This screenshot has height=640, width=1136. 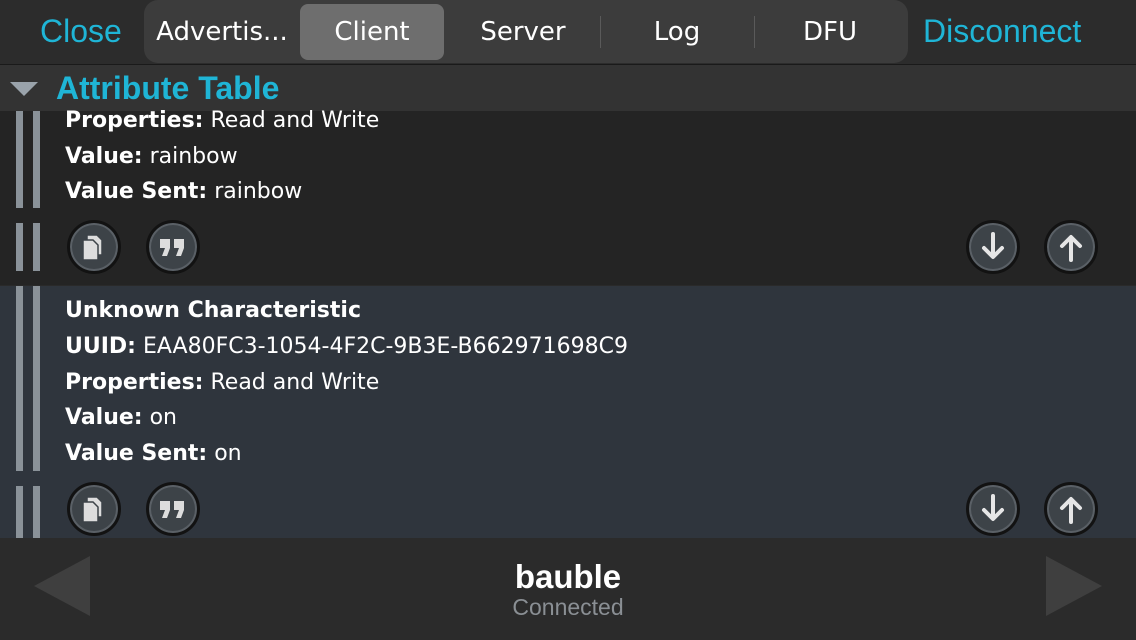 What do you see at coordinates (568, 576) in the screenshot?
I see `device-name: bauble` at bounding box center [568, 576].